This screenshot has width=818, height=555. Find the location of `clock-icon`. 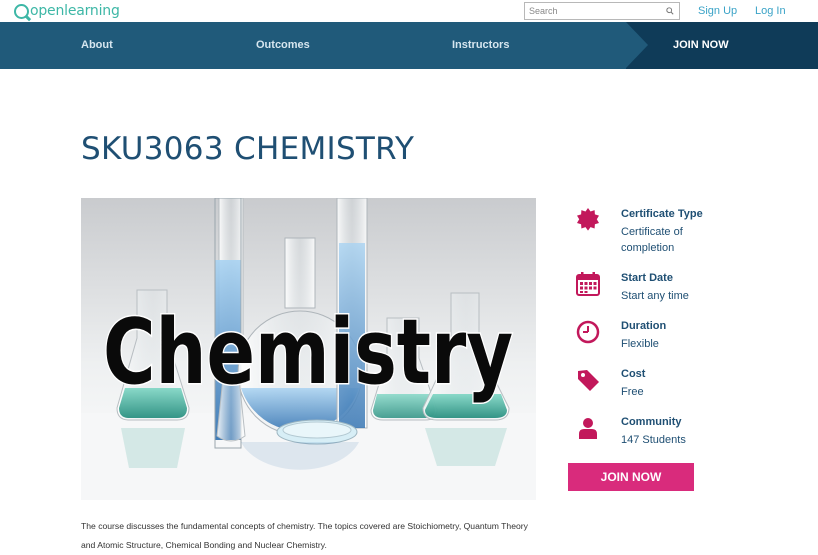

clock-icon is located at coordinates (588, 332).